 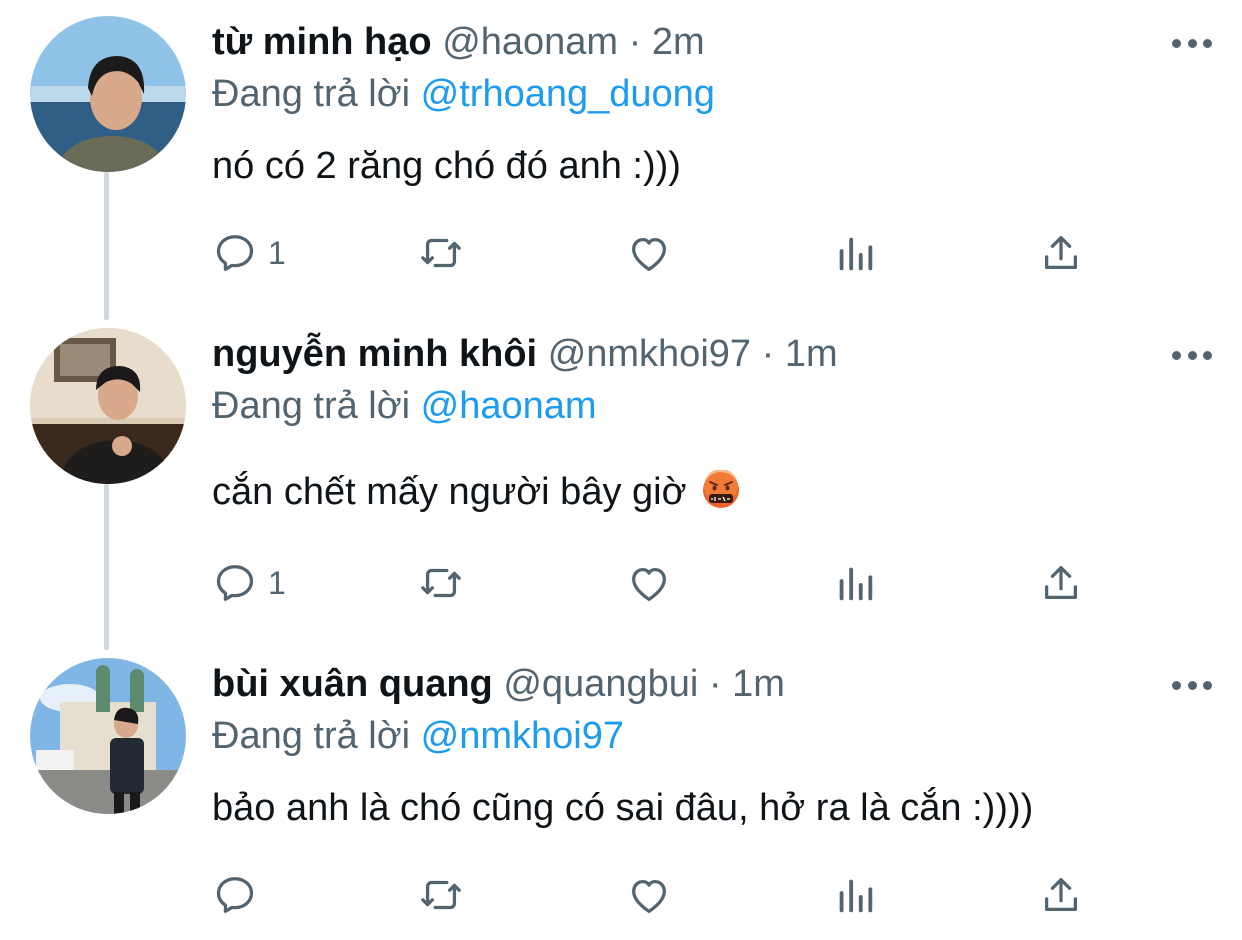 I want to click on angry-symbols-emoji-icon, so click(x=721, y=489).